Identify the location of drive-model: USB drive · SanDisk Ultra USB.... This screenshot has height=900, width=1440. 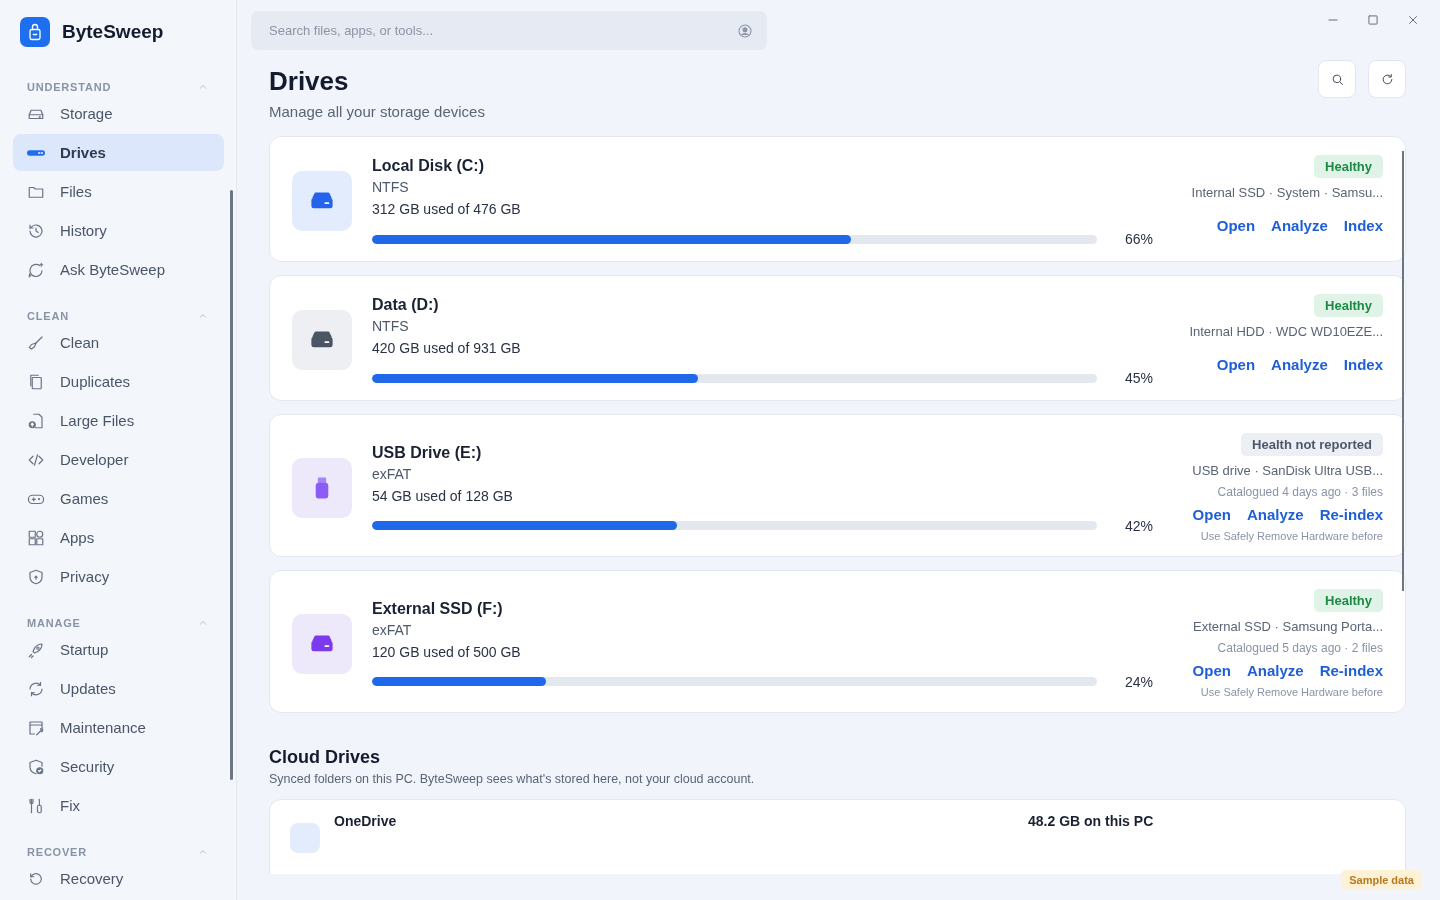
(1287, 470).